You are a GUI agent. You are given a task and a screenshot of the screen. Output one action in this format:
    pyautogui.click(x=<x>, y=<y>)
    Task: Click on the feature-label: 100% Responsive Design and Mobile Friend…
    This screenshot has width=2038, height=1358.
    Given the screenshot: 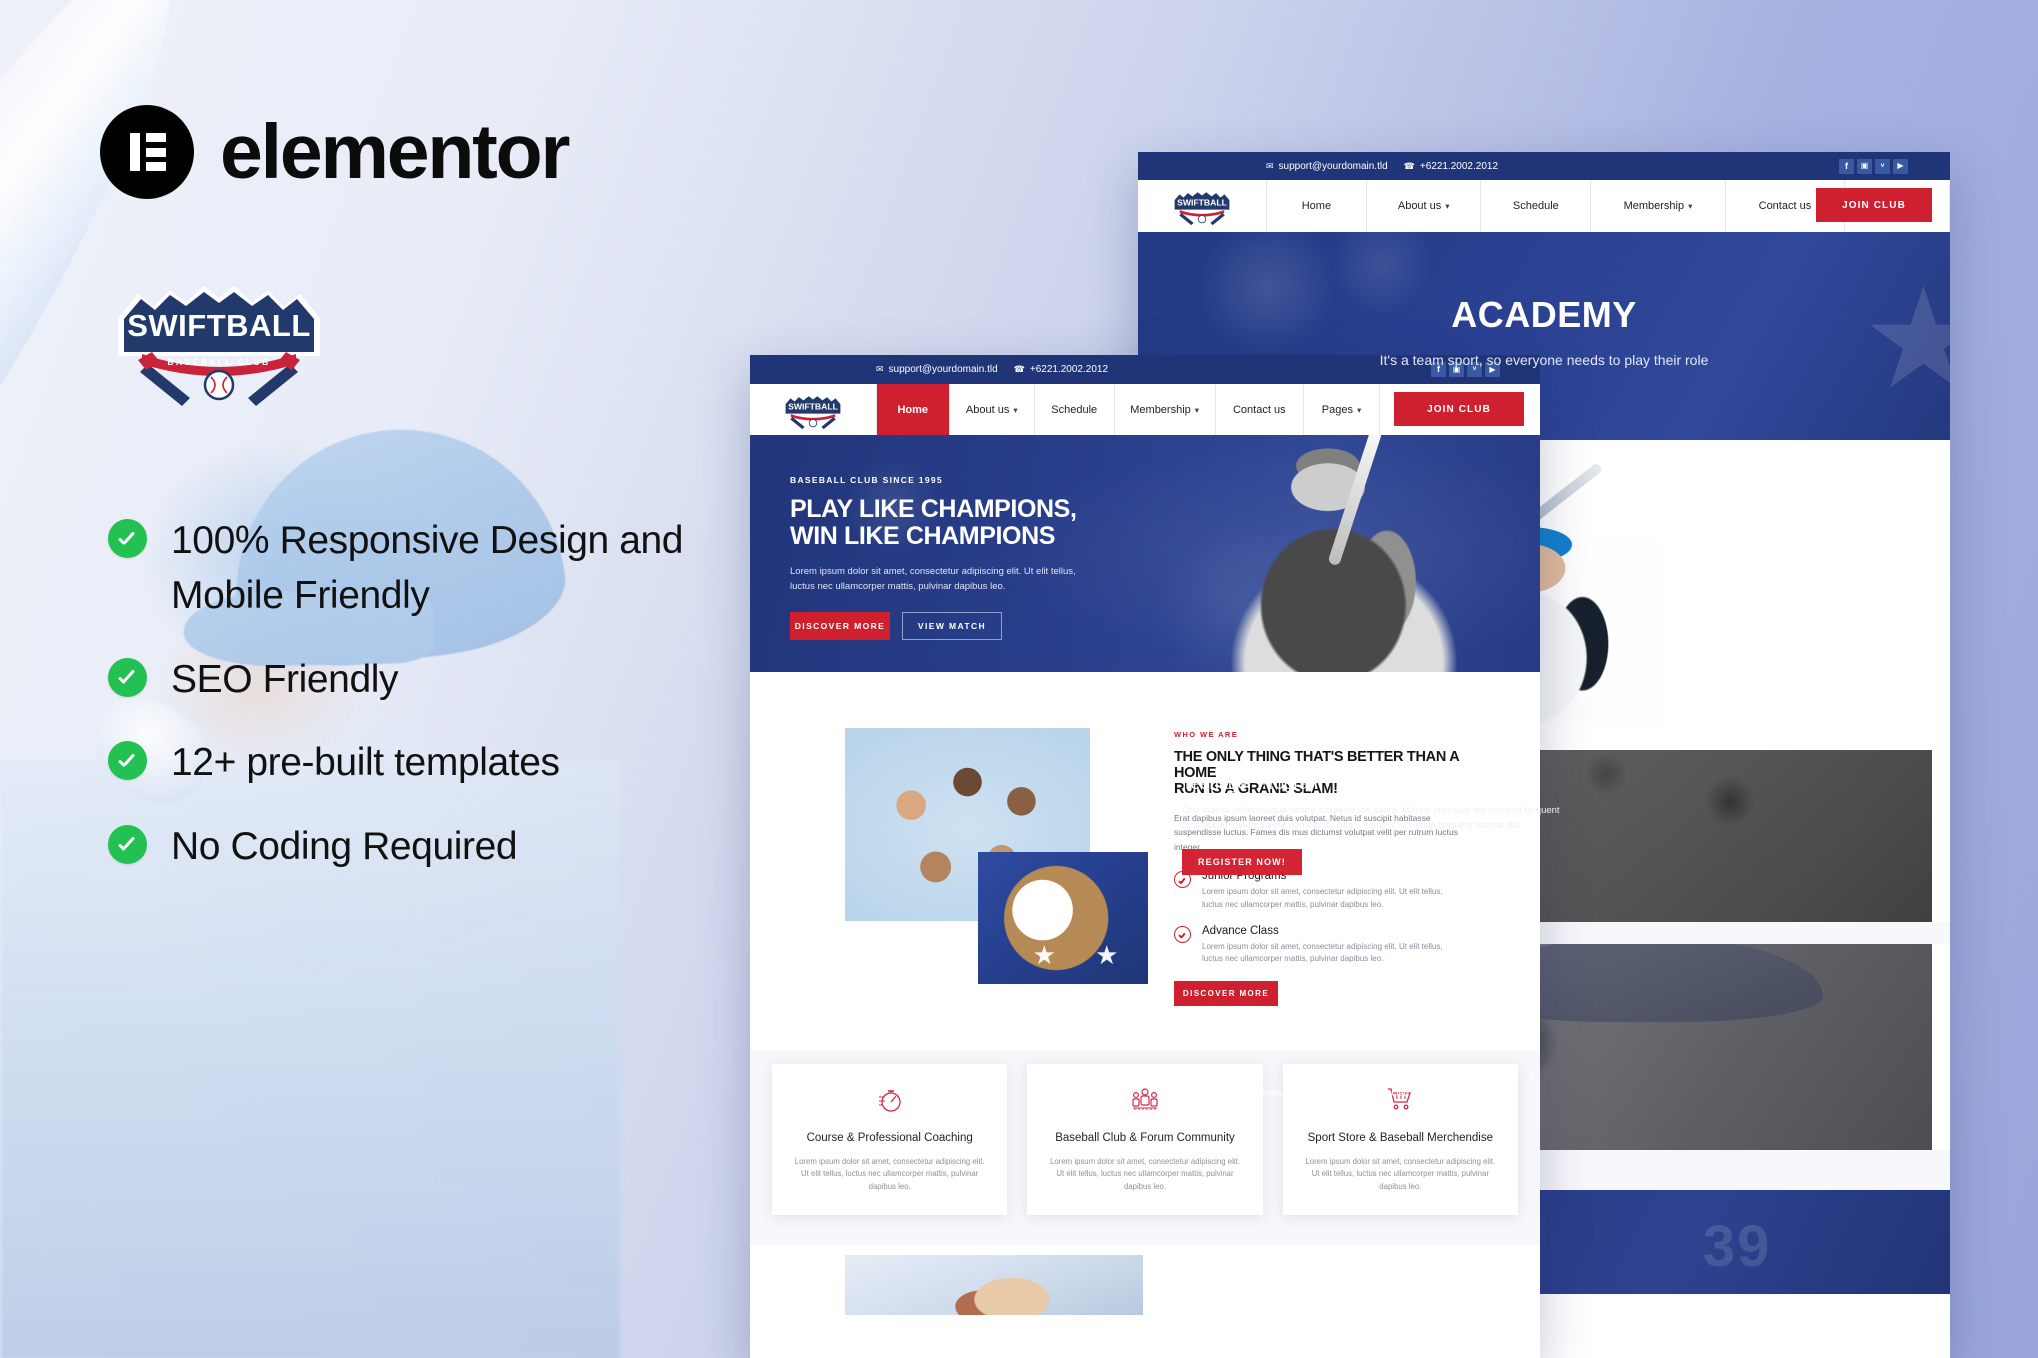 What is the action you would take?
    pyautogui.click(x=427, y=568)
    